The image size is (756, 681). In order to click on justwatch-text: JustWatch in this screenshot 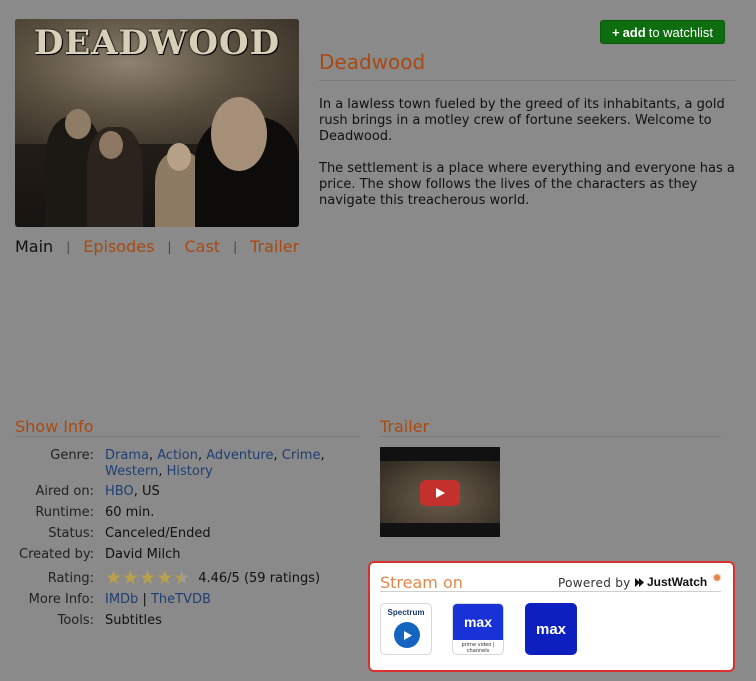, I will do `click(677, 582)`.